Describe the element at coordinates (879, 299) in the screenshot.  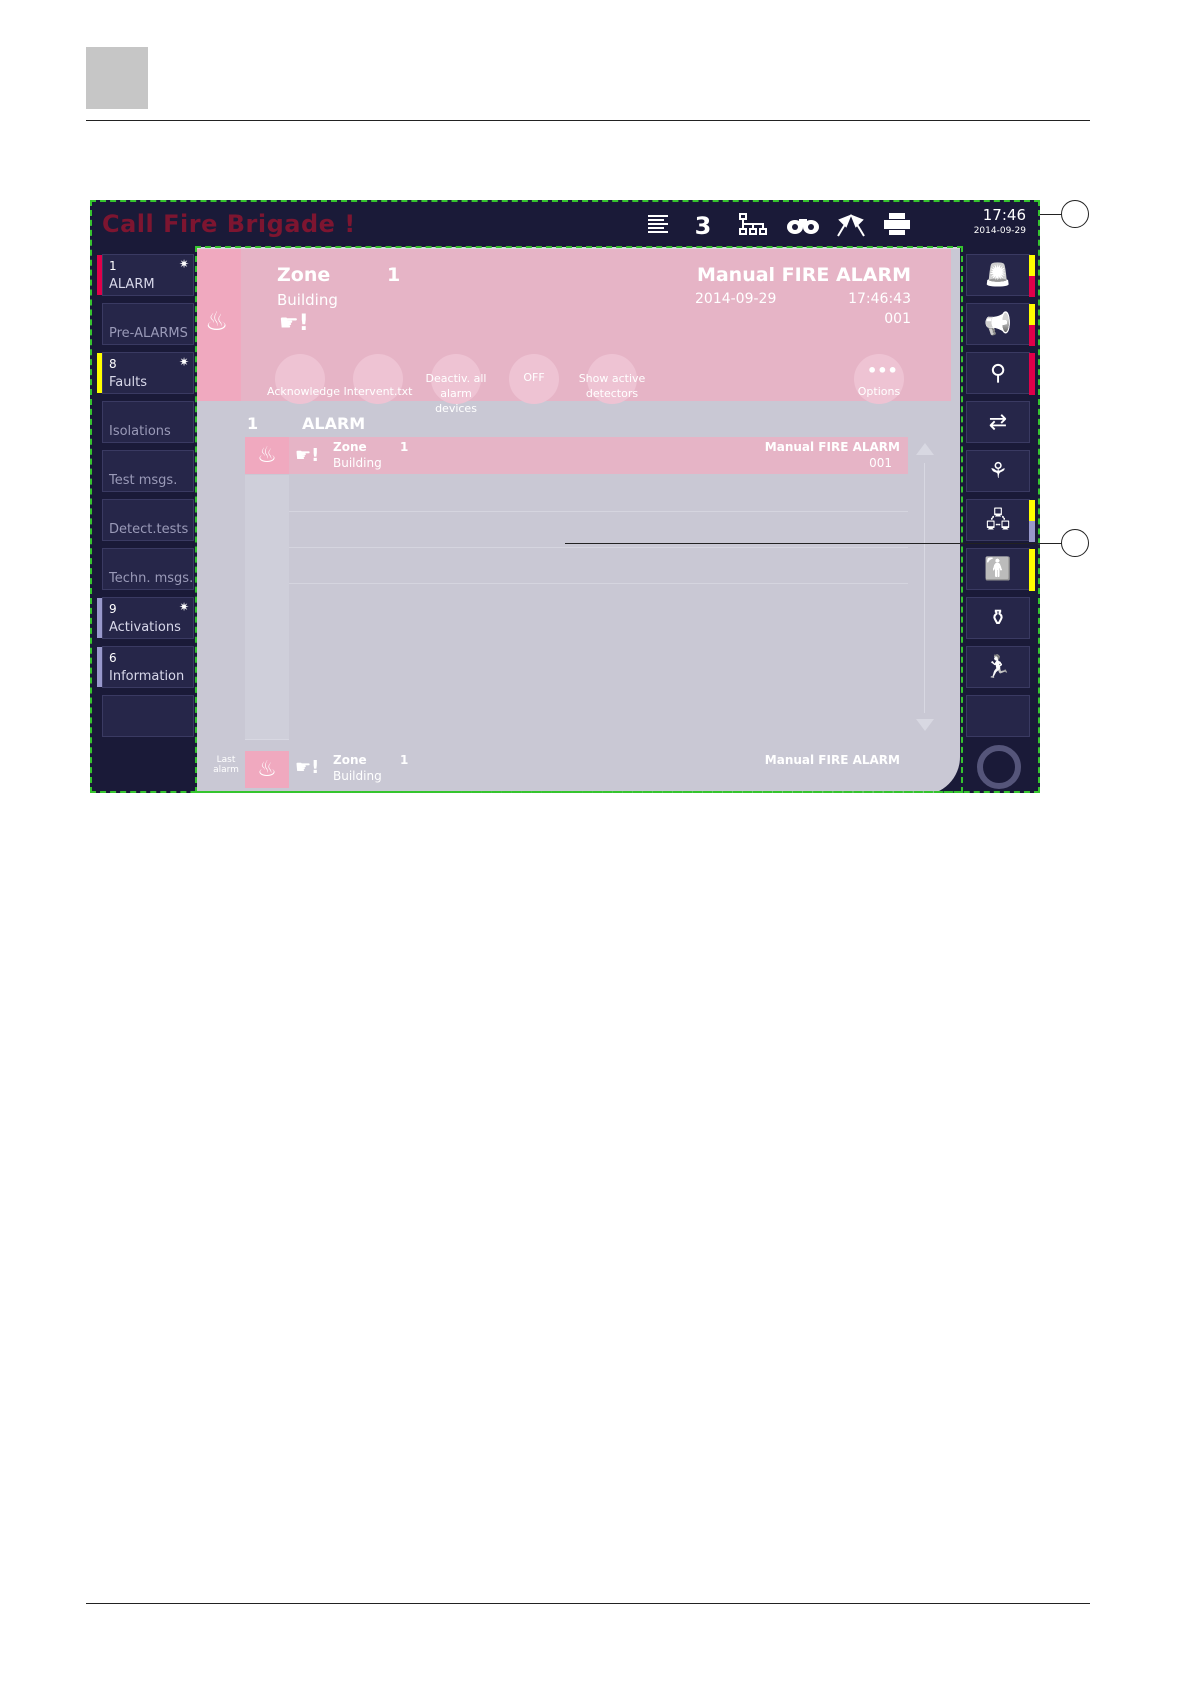
I see `alarm-time: 17:46:43` at that location.